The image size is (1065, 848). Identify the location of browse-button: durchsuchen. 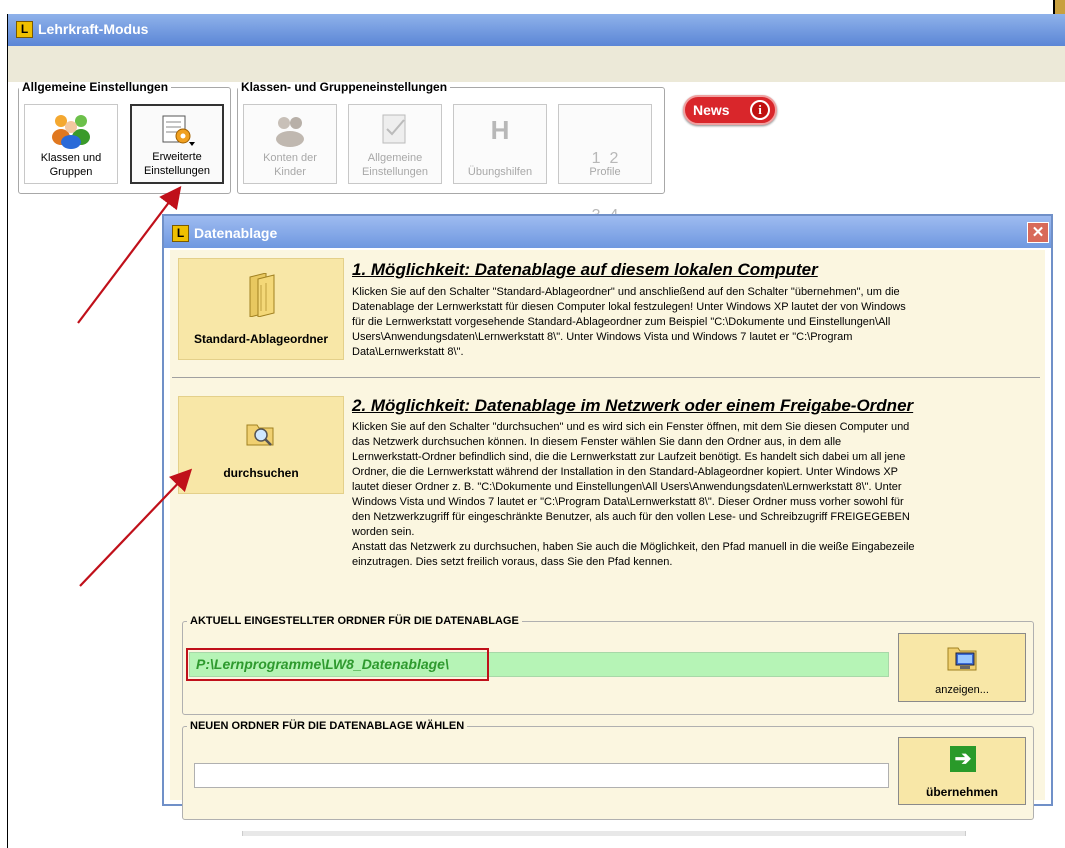
(261, 445).